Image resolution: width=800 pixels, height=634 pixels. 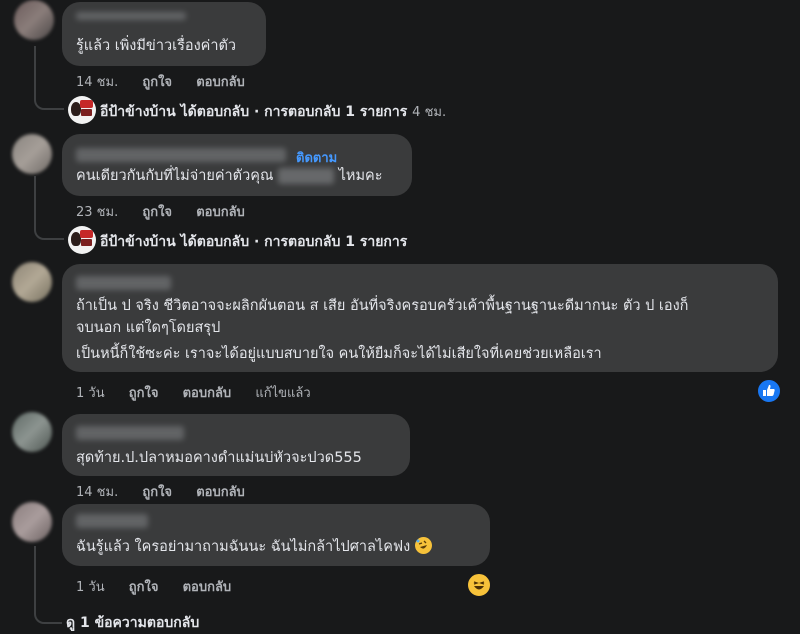 I want to click on comment-text-start: คนเดียวกันกับที่ไม่จ่ายค่าตัวคุณ, so click(x=175, y=176).